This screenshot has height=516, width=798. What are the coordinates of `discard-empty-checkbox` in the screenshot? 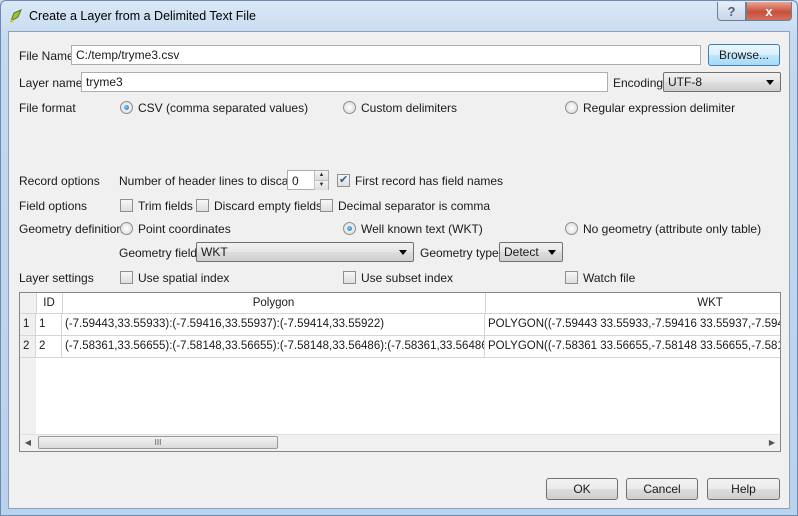 It's located at (202, 205).